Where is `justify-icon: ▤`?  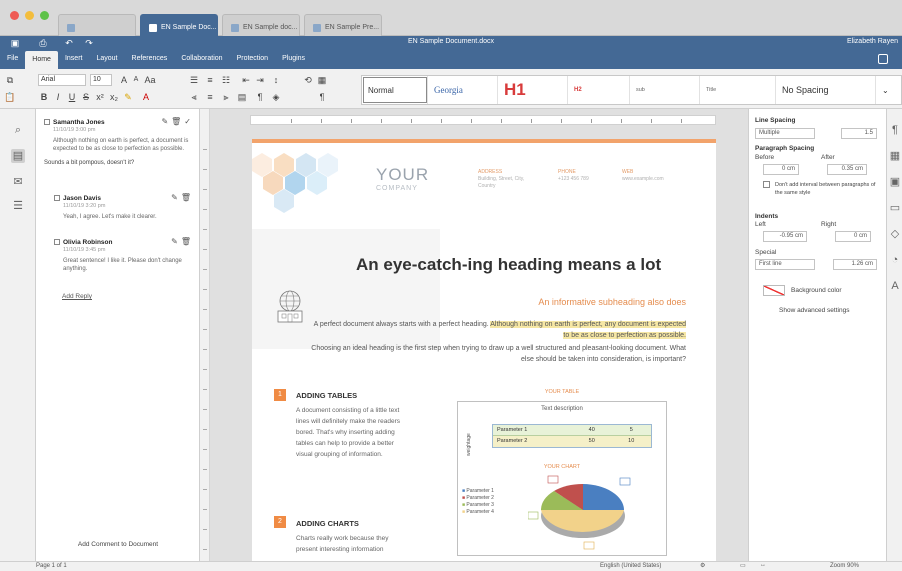 justify-icon: ▤ is located at coordinates (242, 97).